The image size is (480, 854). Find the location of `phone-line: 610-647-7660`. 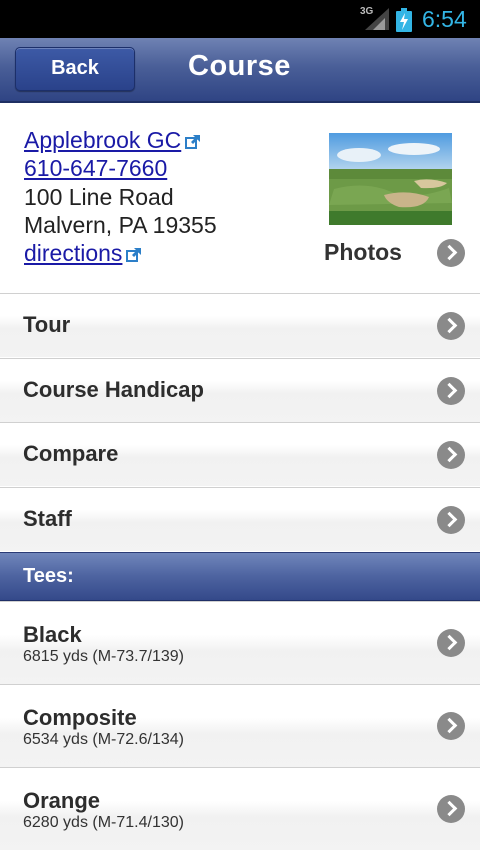

phone-line: 610-647-7660 is located at coordinates (95, 168).